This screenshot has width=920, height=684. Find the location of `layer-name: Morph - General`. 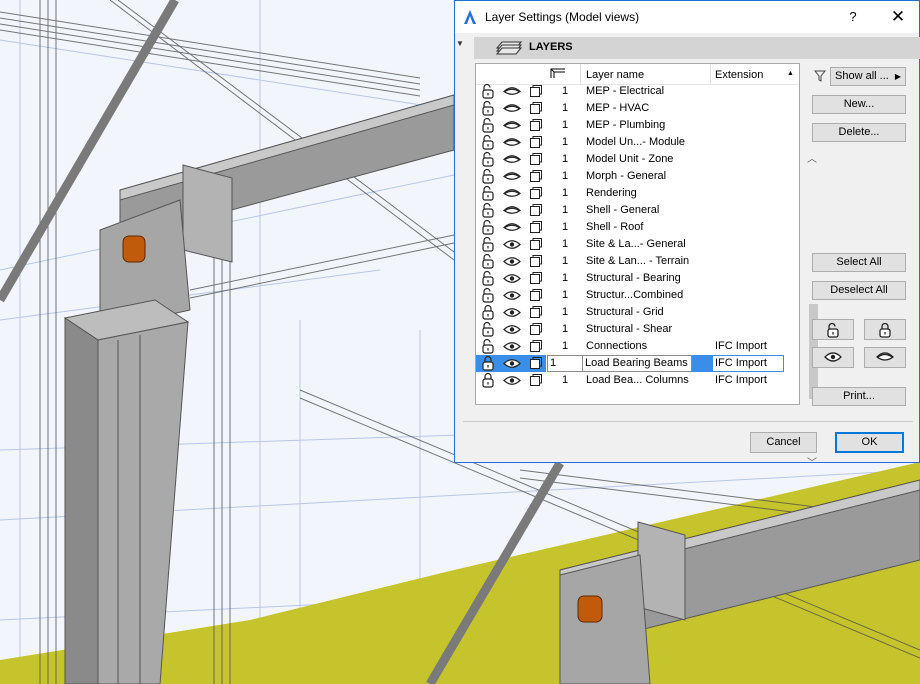

layer-name: Morph - General is located at coordinates (626, 176).